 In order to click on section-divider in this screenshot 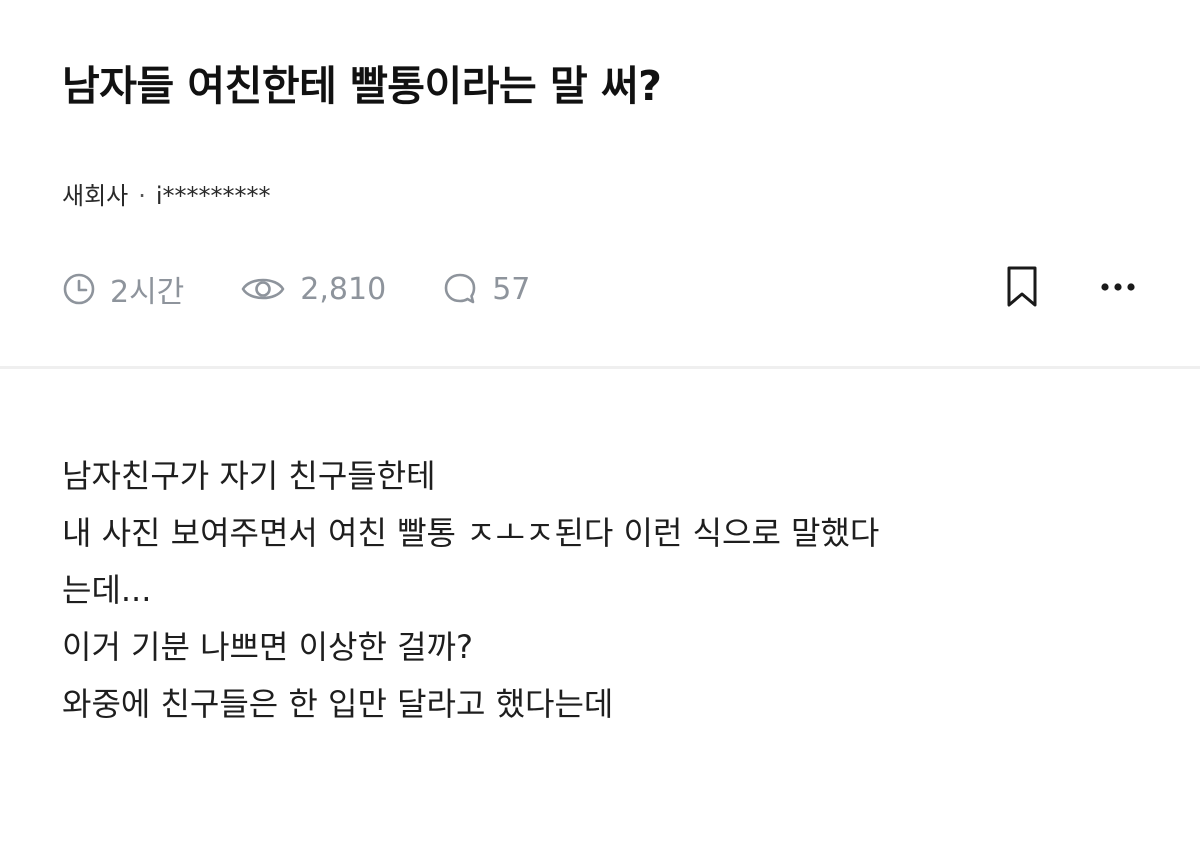, I will do `click(600, 367)`.